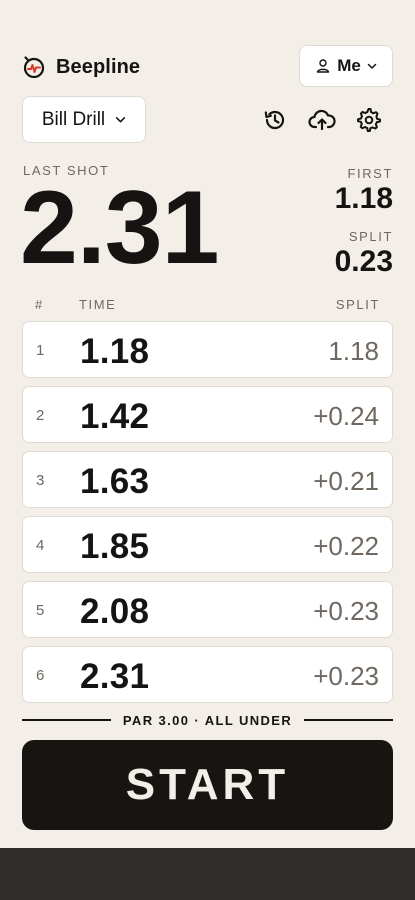  What do you see at coordinates (323, 66) in the screenshot?
I see `user-icon` at bounding box center [323, 66].